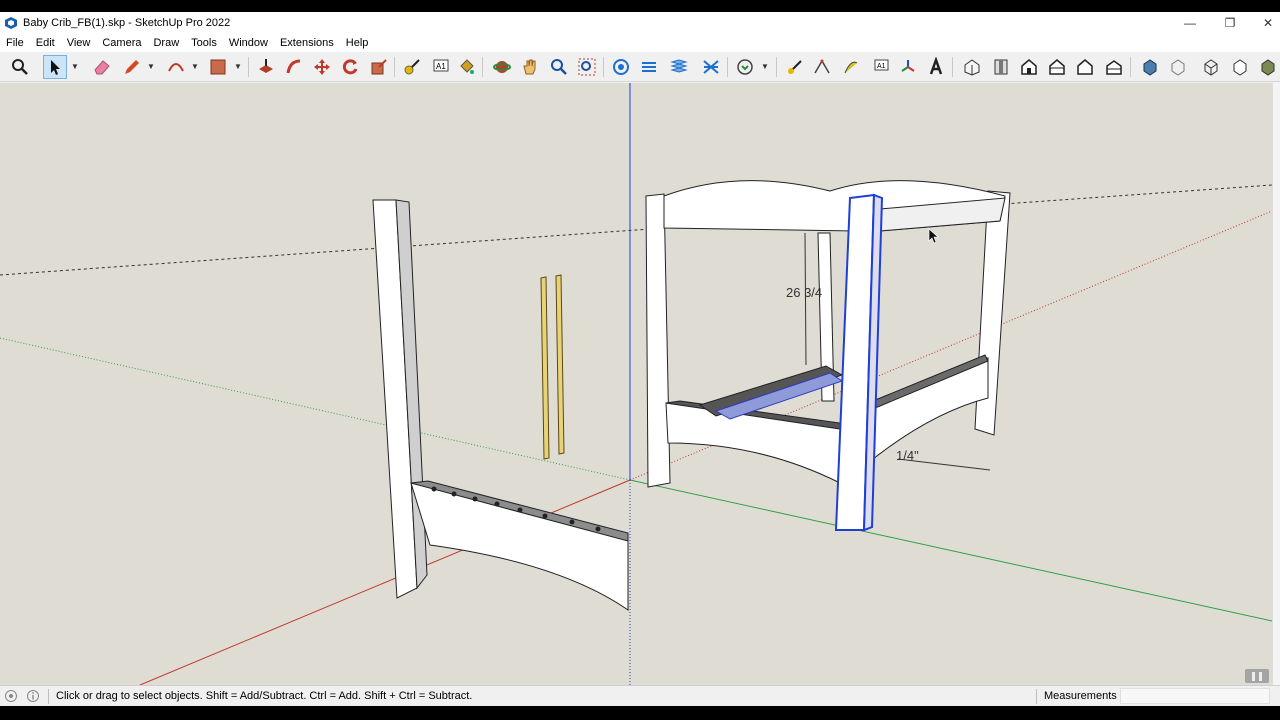  What do you see at coordinates (294, 67) in the screenshot?
I see `follow-me-icon` at bounding box center [294, 67].